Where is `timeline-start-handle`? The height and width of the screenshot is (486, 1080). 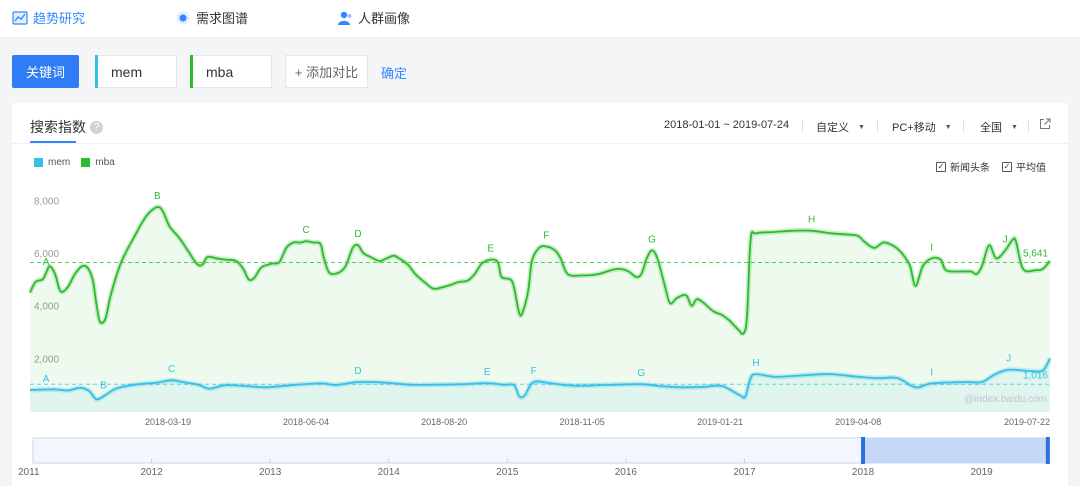
timeline-start-handle is located at coordinates (863, 450).